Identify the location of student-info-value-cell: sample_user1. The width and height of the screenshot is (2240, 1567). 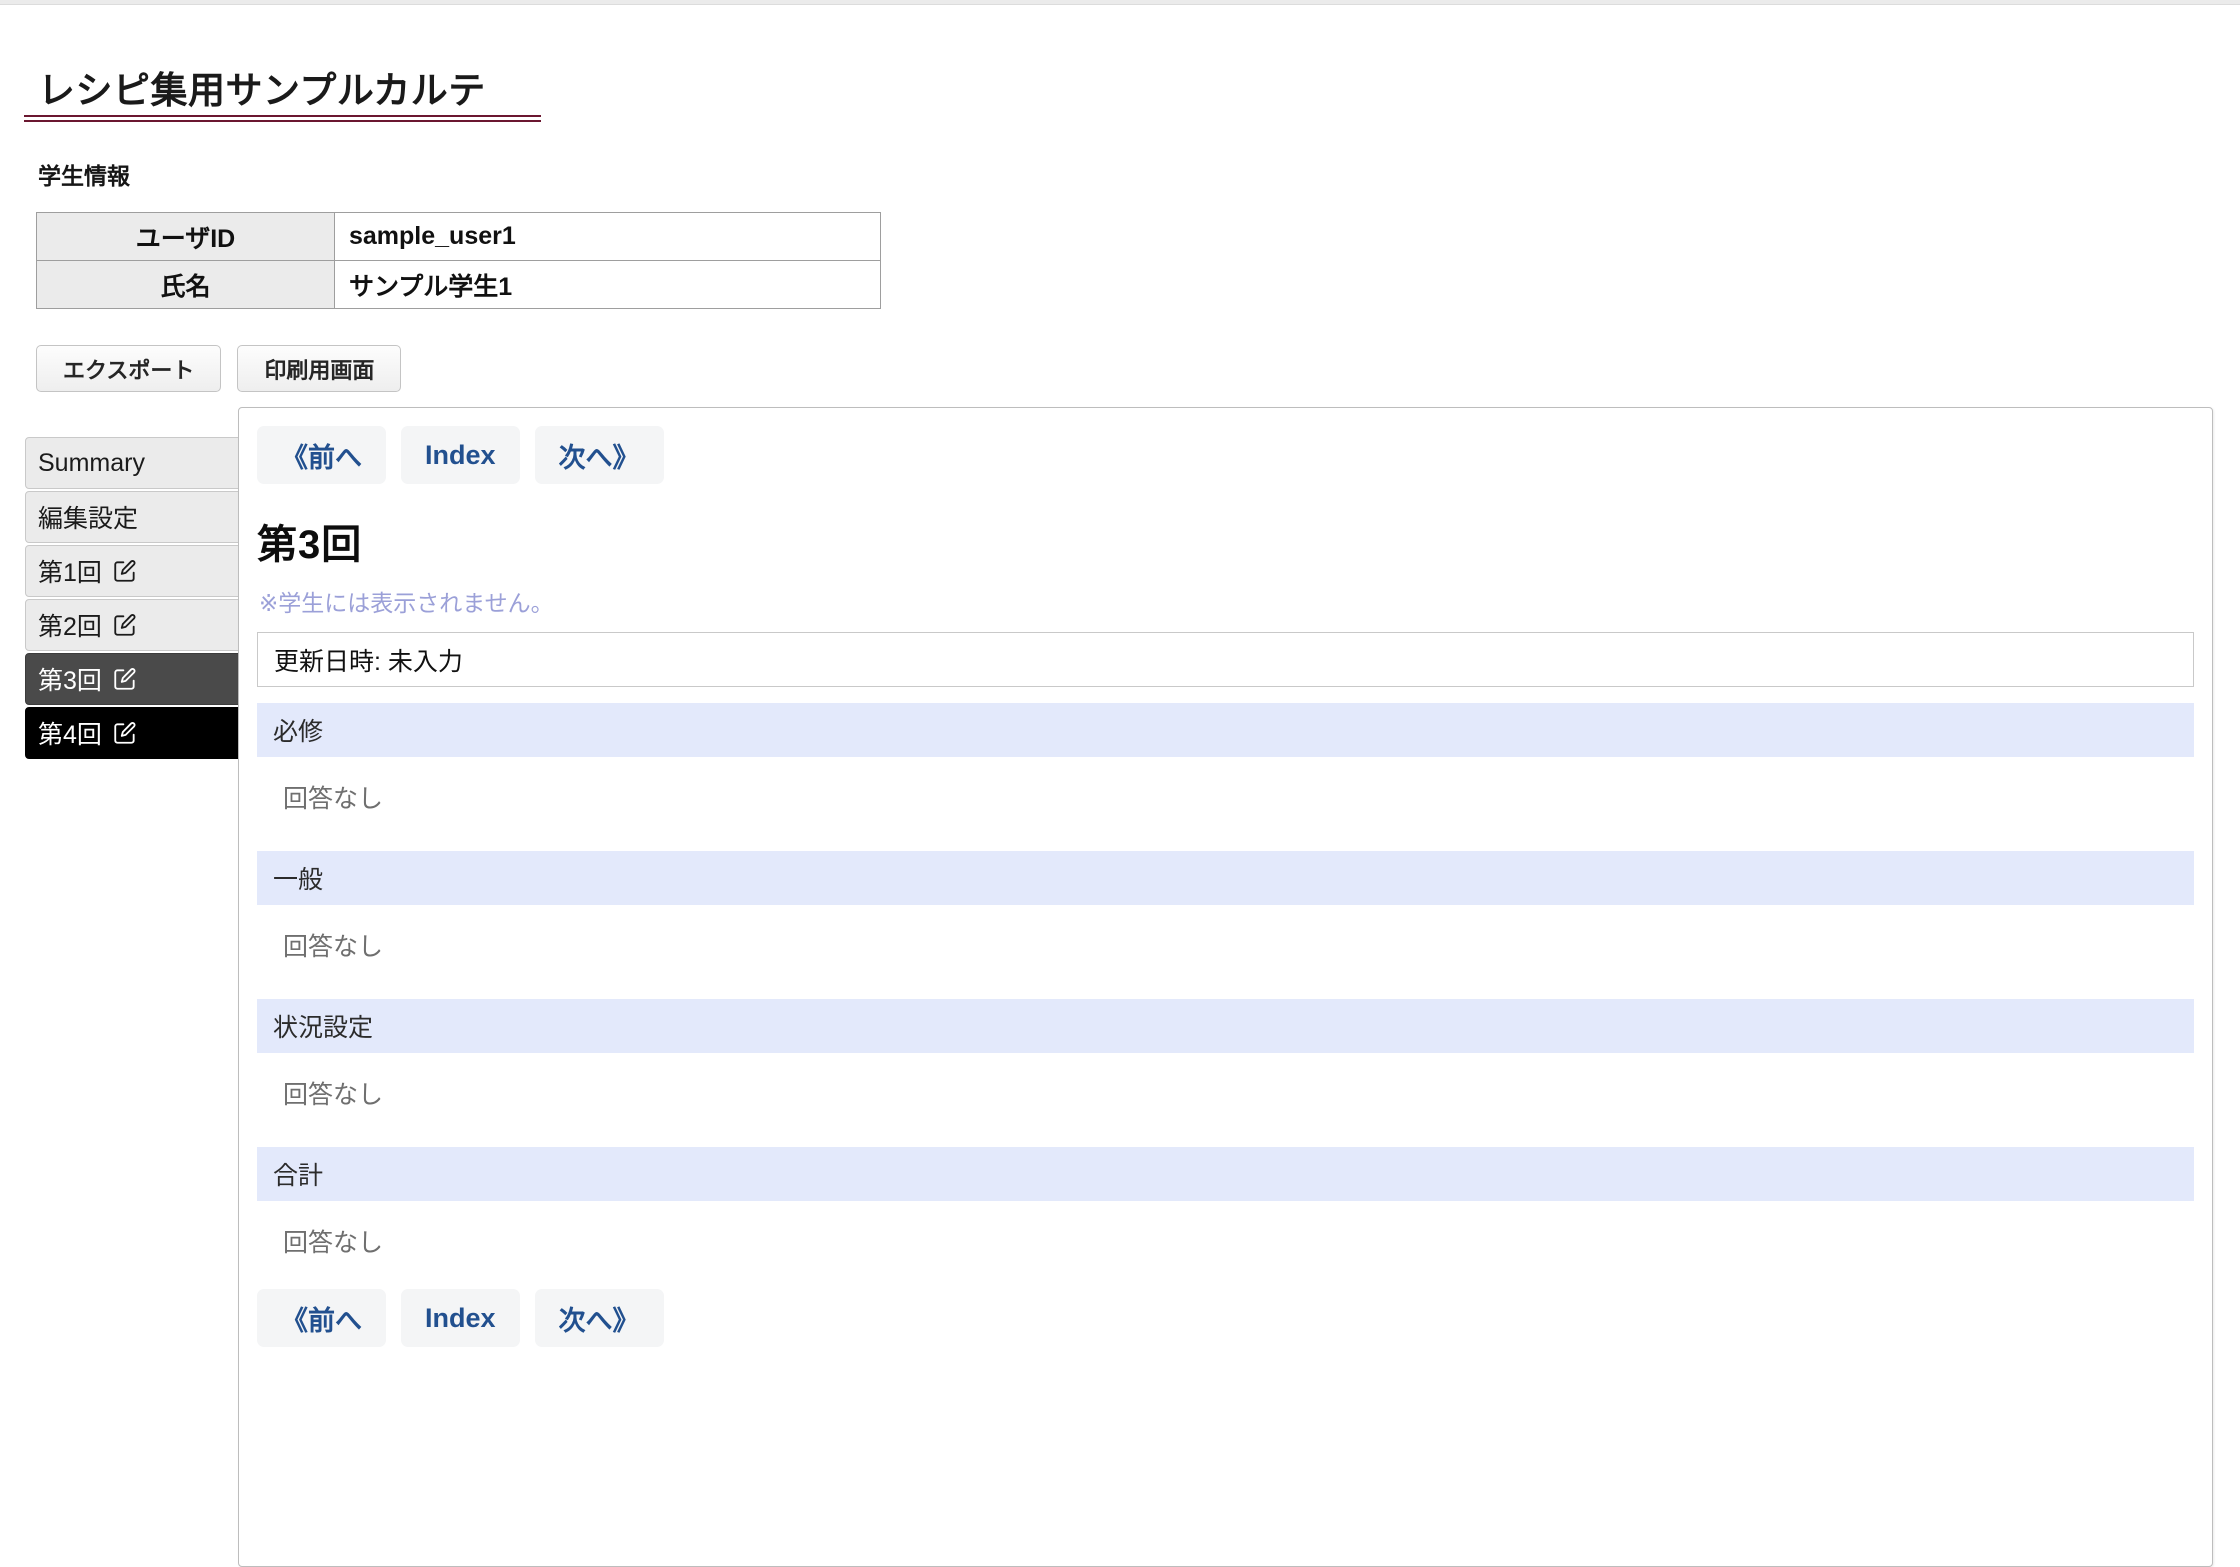
(607, 236).